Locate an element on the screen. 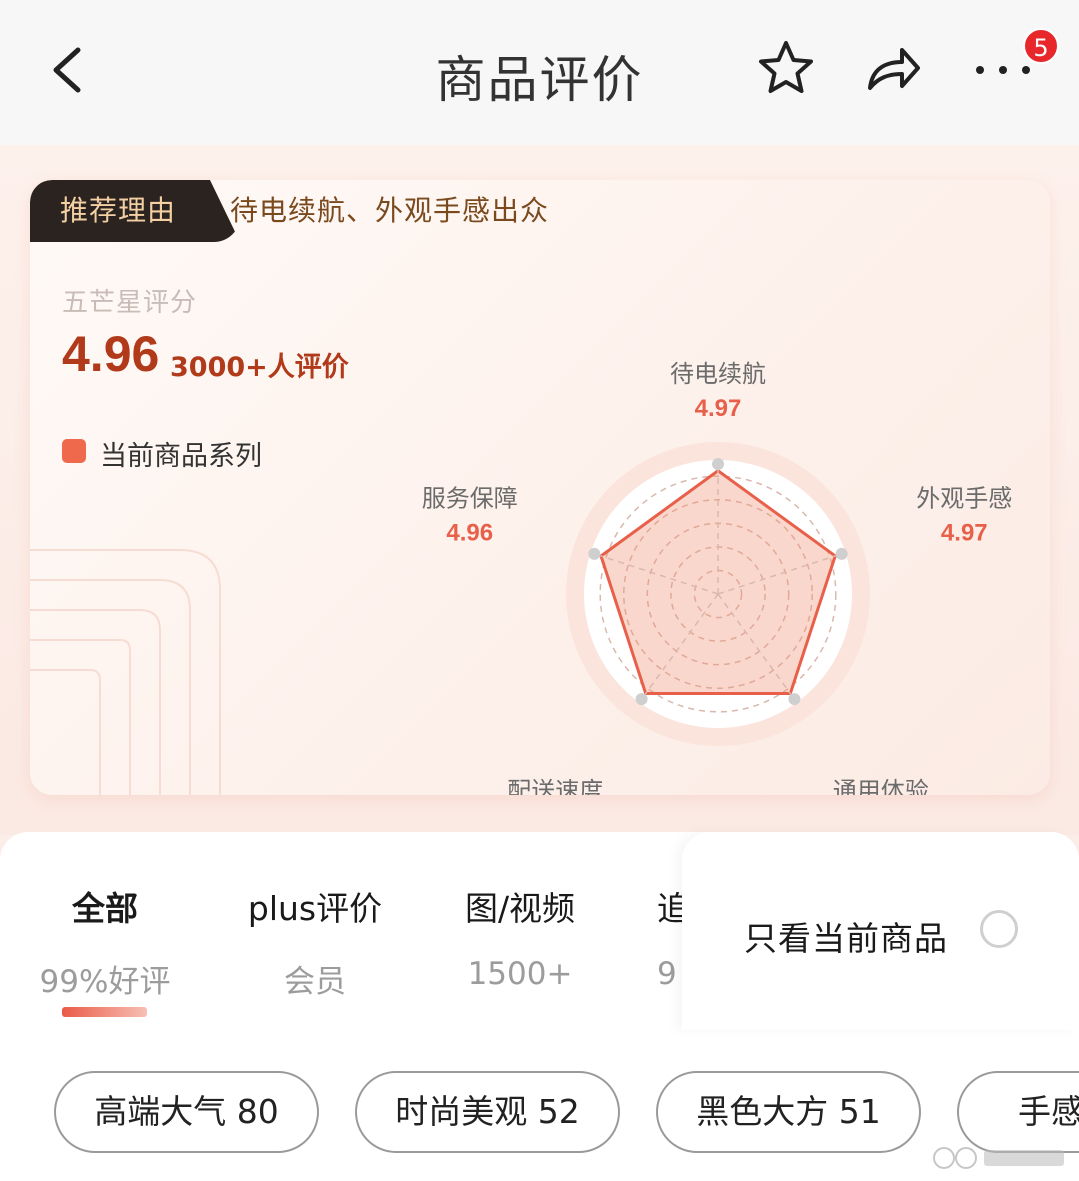  watermark is located at coordinates (998, 1158).